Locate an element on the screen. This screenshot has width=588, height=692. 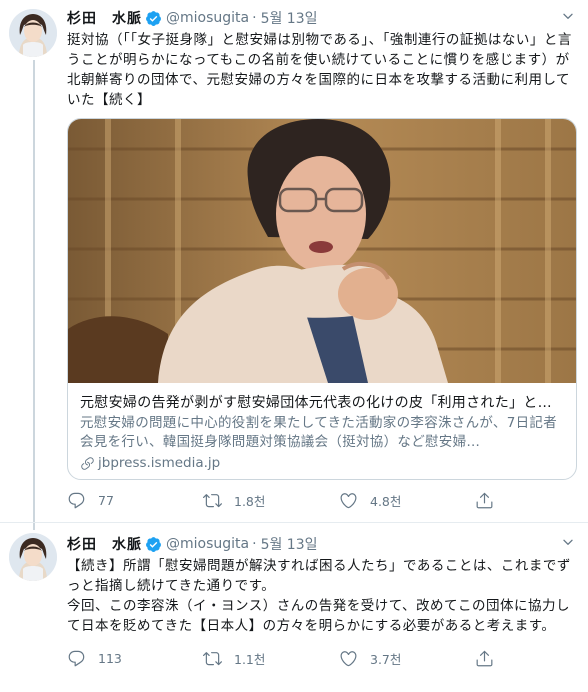
retweet-button: 1.1천 is located at coordinates (271, 658).